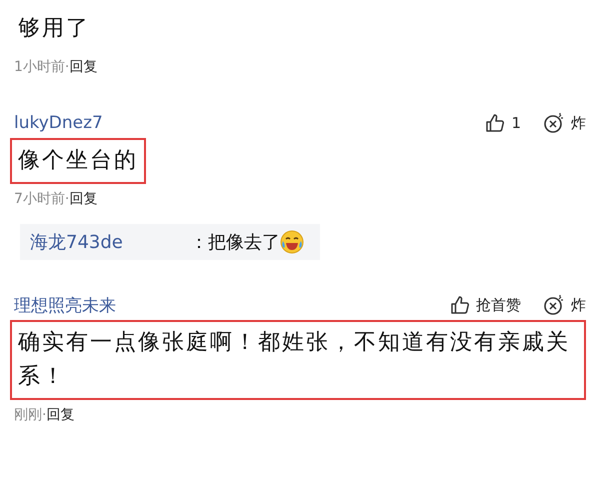 The width and height of the screenshot is (600, 488). What do you see at coordinates (485, 305) in the screenshot?
I see `like-button: 抢首赞` at bounding box center [485, 305].